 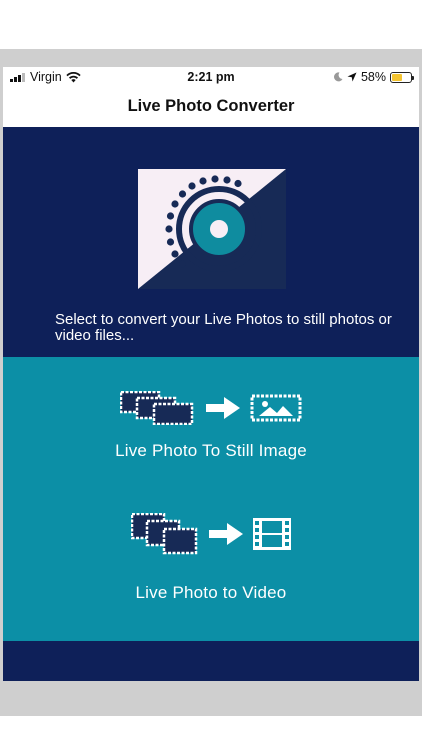 I want to click on location-arrow-icon, so click(x=352, y=77).